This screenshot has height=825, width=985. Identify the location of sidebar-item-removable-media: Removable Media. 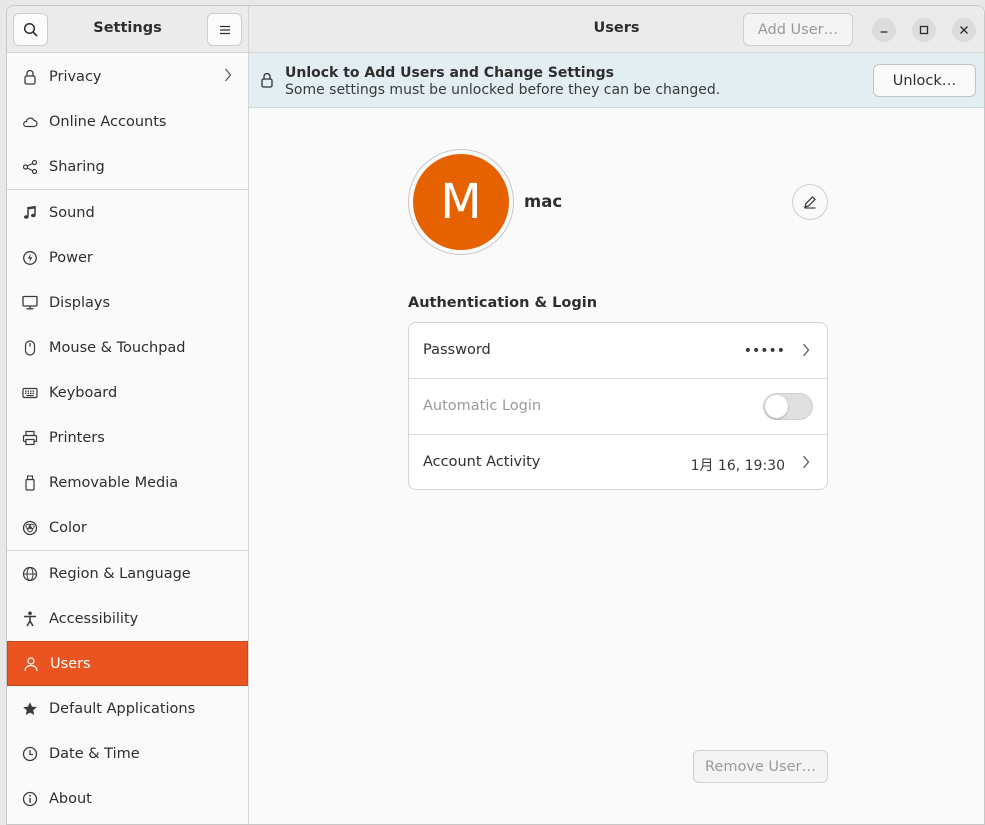
(127, 482).